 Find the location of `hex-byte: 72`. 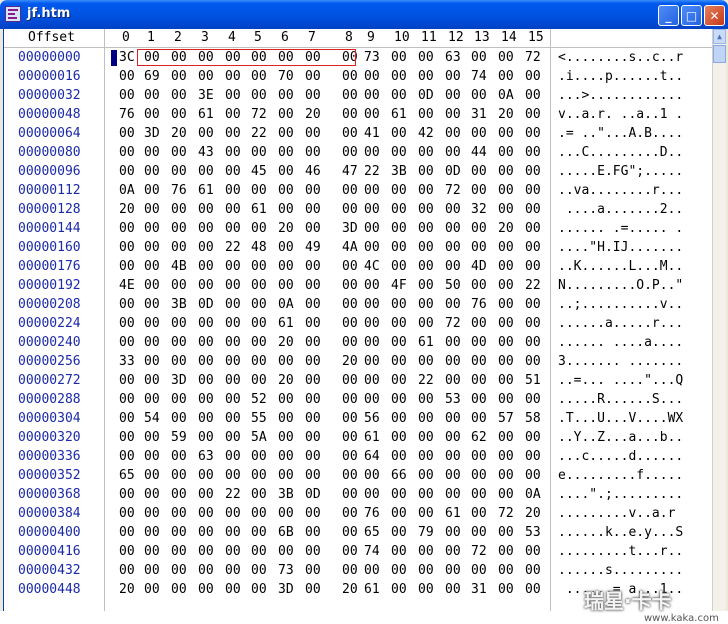

hex-byte: 72 is located at coordinates (259, 114).